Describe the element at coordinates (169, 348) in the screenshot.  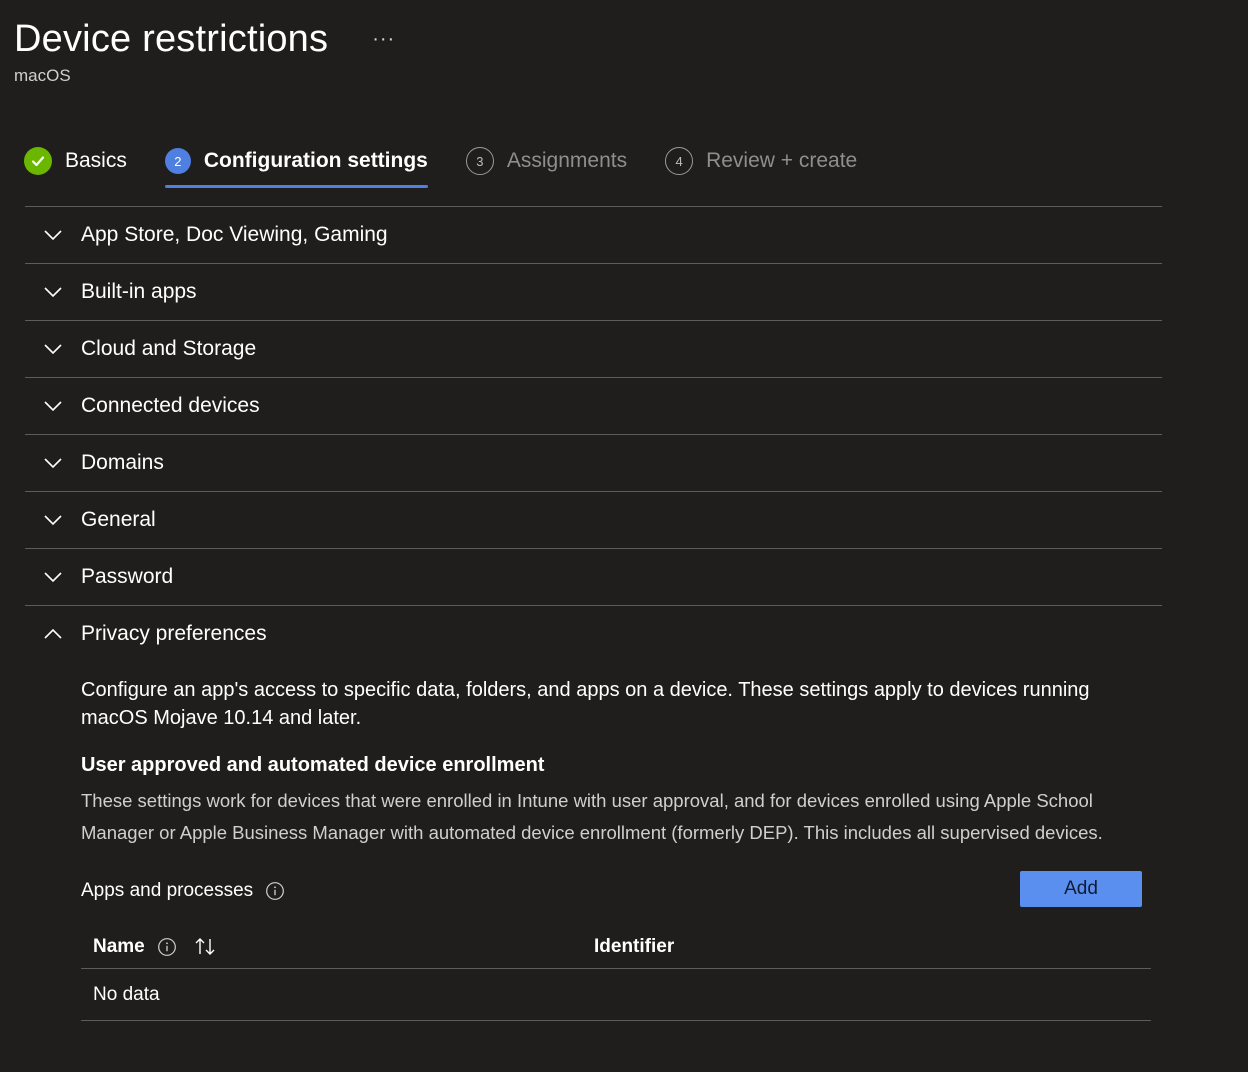
I see `section-label: Cloud and Storage` at that location.